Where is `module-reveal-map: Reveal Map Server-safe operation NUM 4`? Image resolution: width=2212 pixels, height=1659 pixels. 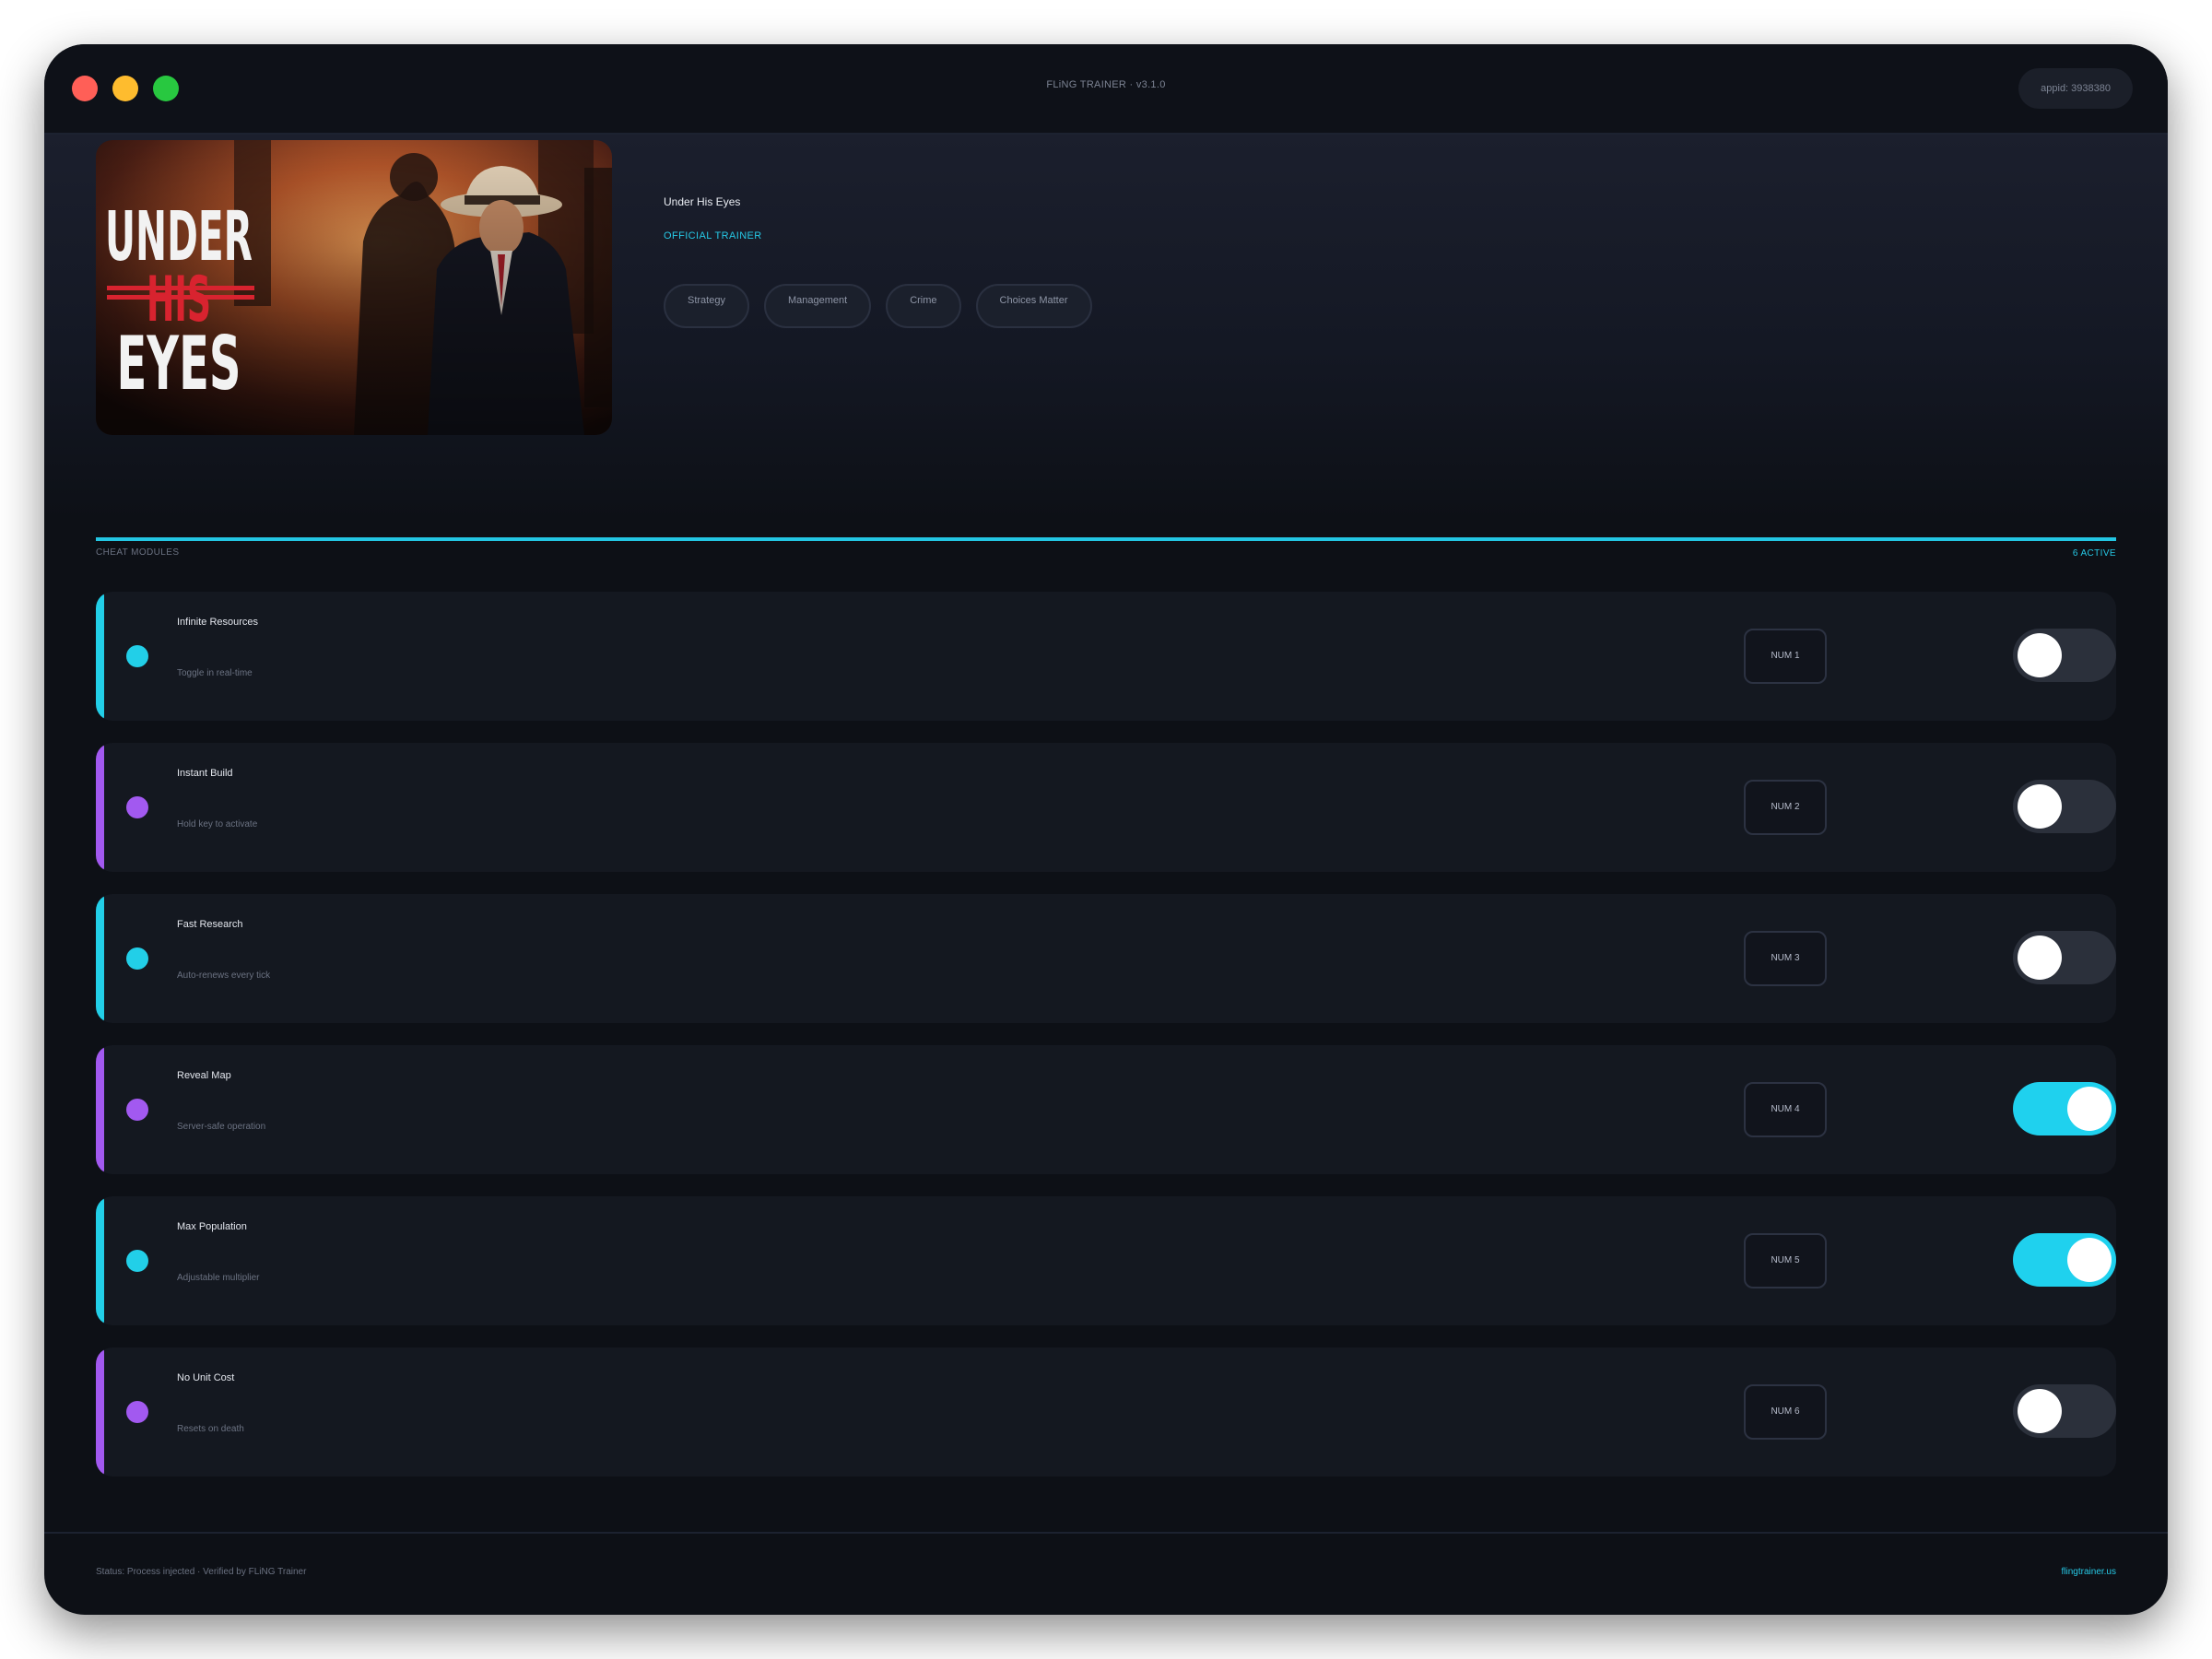 module-reveal-map: Reveal Map Server-safe operation NUM 4 is located at coordinates (1106, 1109).